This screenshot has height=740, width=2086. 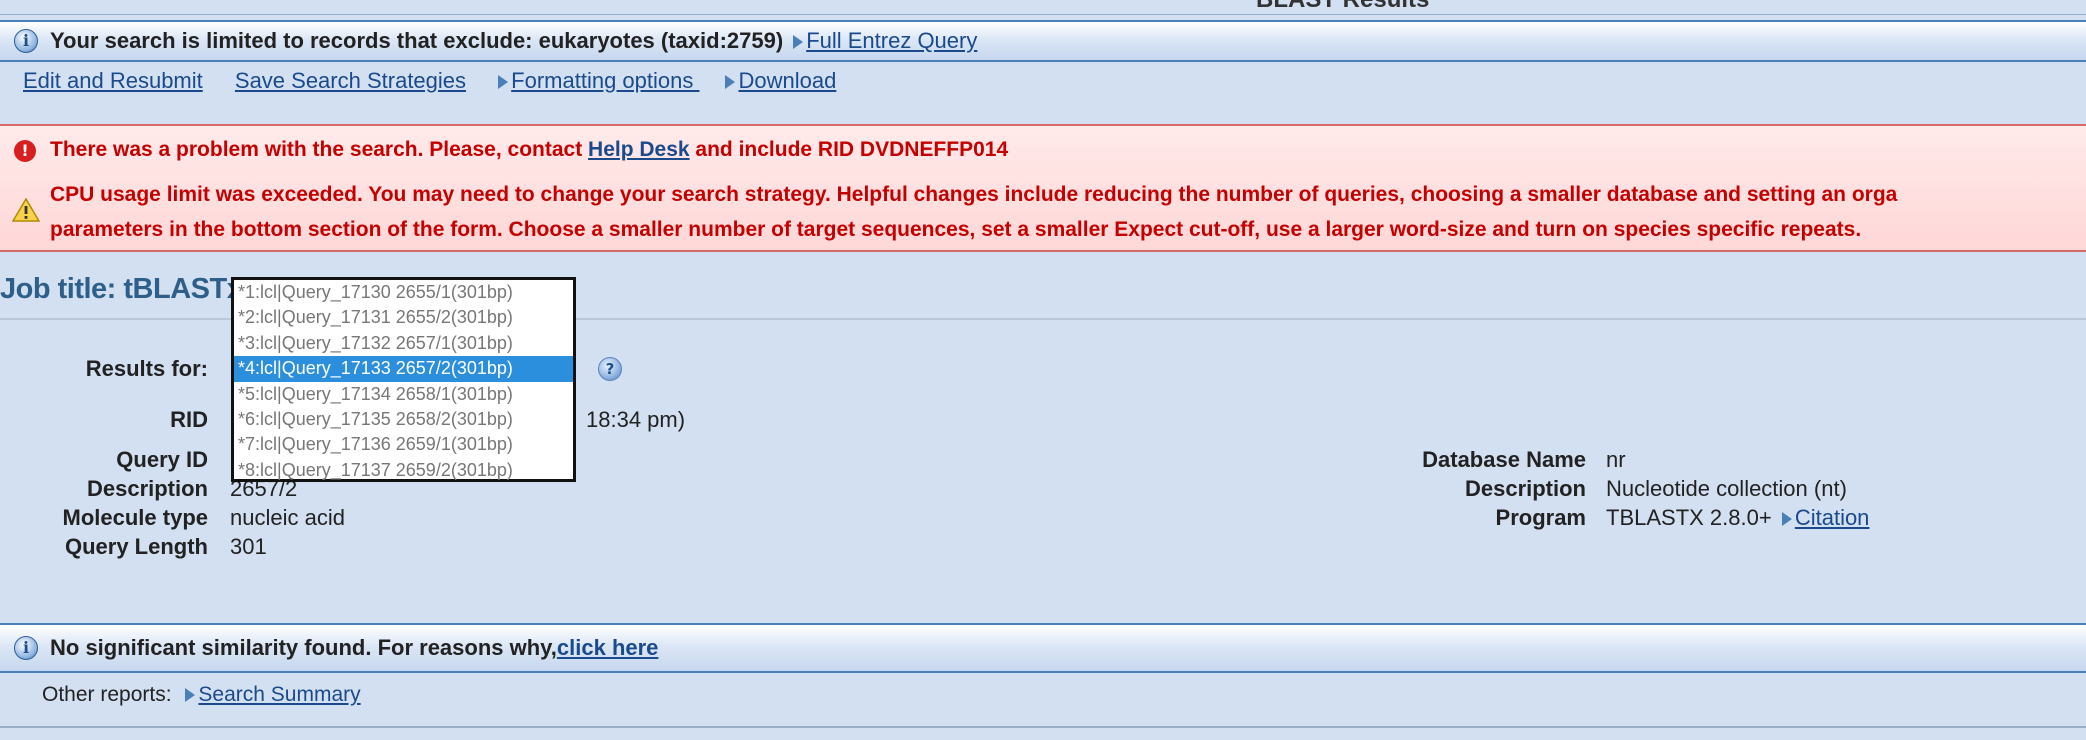 What do you see at coordinates (403, 444) in the screenshot?
I see `query-option: *7:lcl|Query_17136 2659/1(301bp)` at bounding box center [403, 444].